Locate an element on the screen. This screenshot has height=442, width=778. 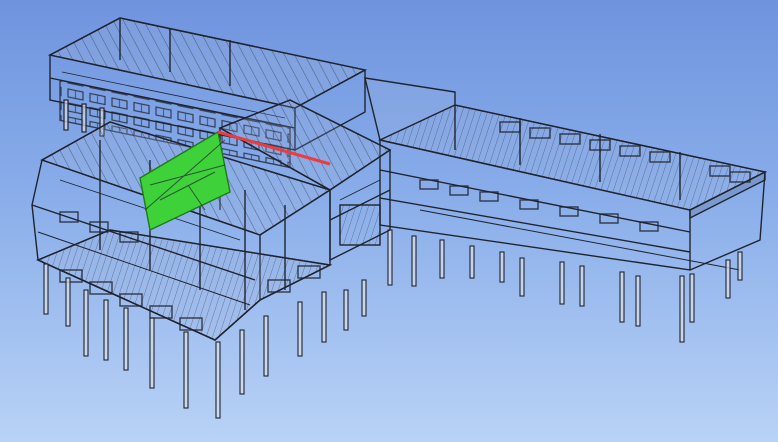
columns-east is located at coordinates (565, 286).